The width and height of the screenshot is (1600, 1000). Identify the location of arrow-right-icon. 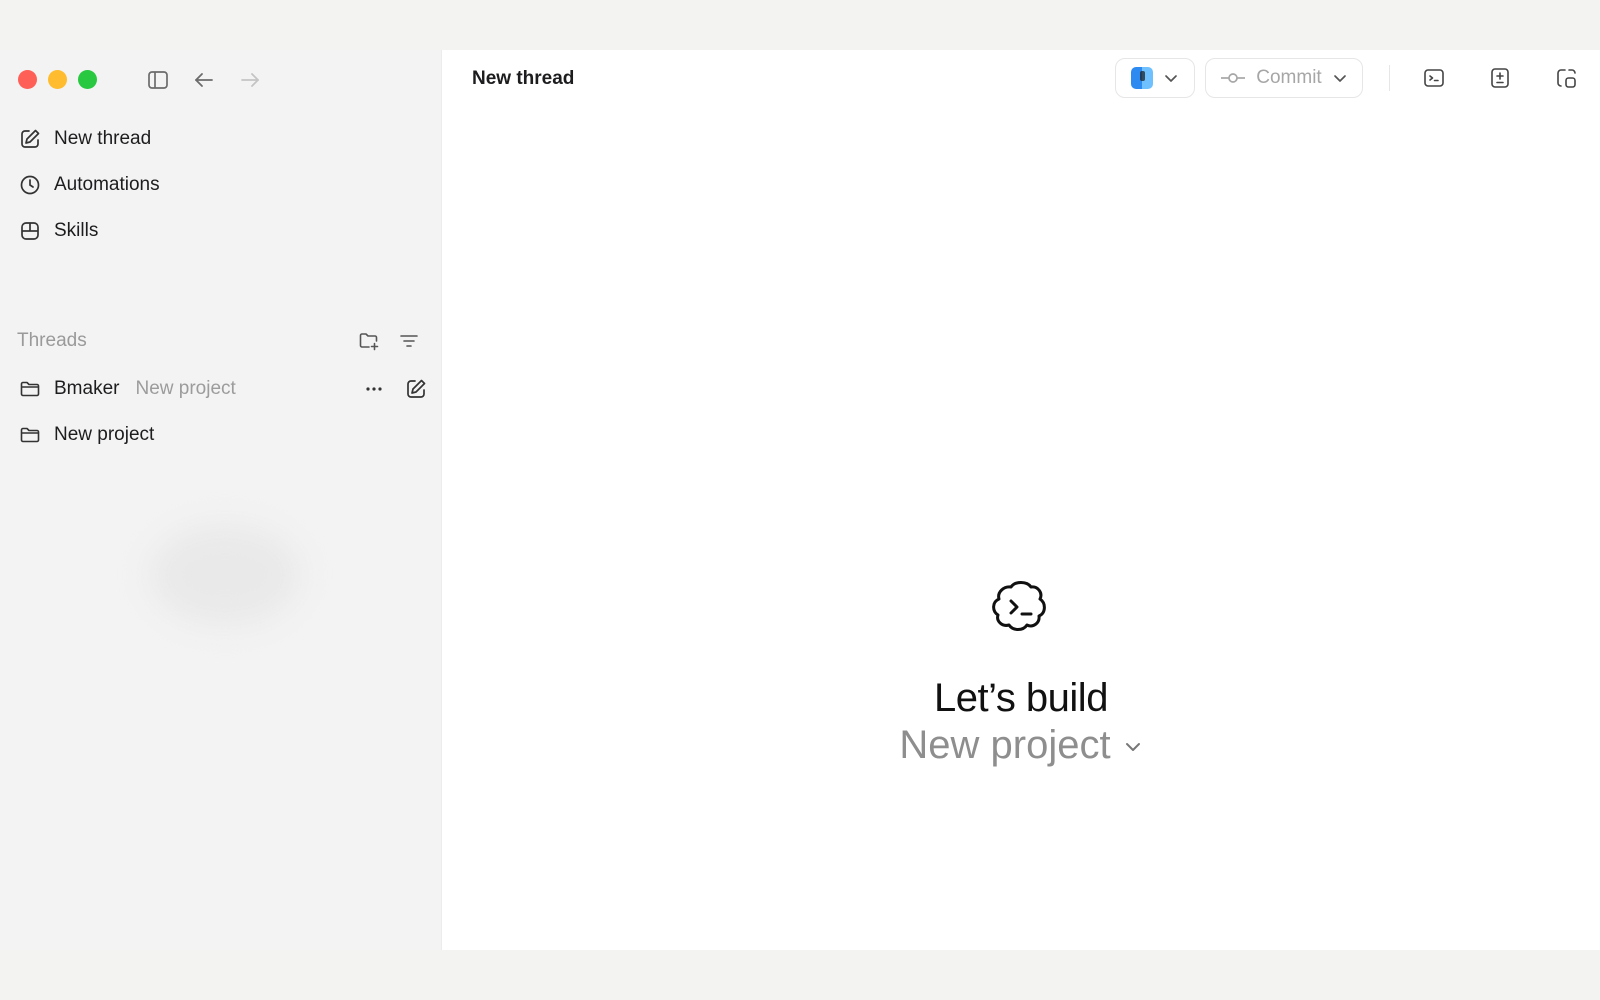
(250, 80).